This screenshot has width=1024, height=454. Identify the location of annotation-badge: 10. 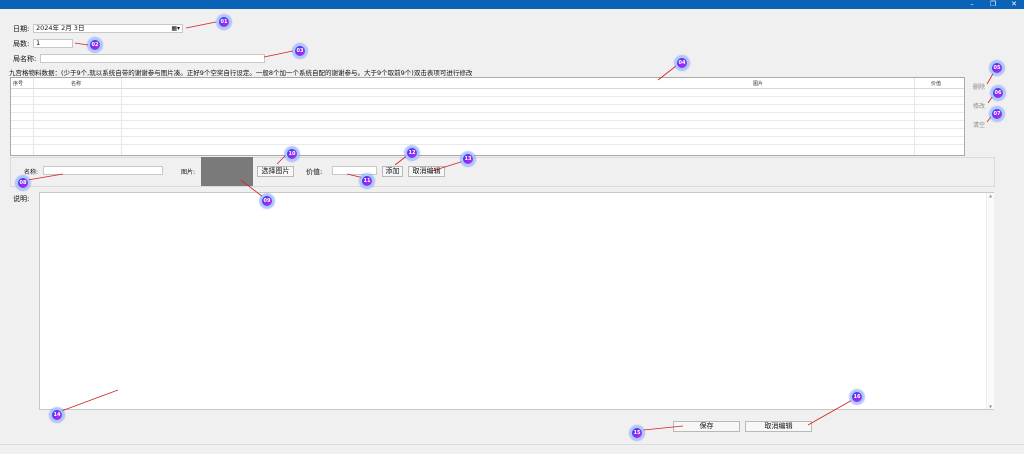
(292, 154).